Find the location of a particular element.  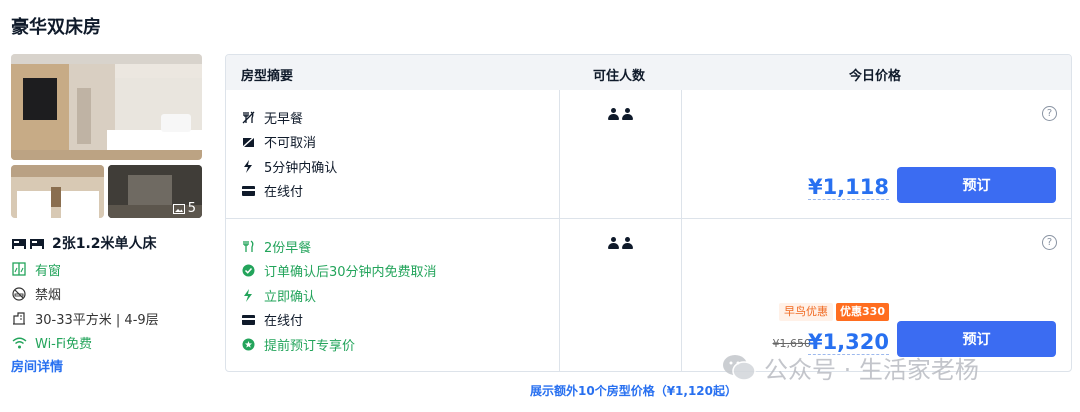

watermark: 公众号 · 生活家老杨 is located at coordinates (850, 367).